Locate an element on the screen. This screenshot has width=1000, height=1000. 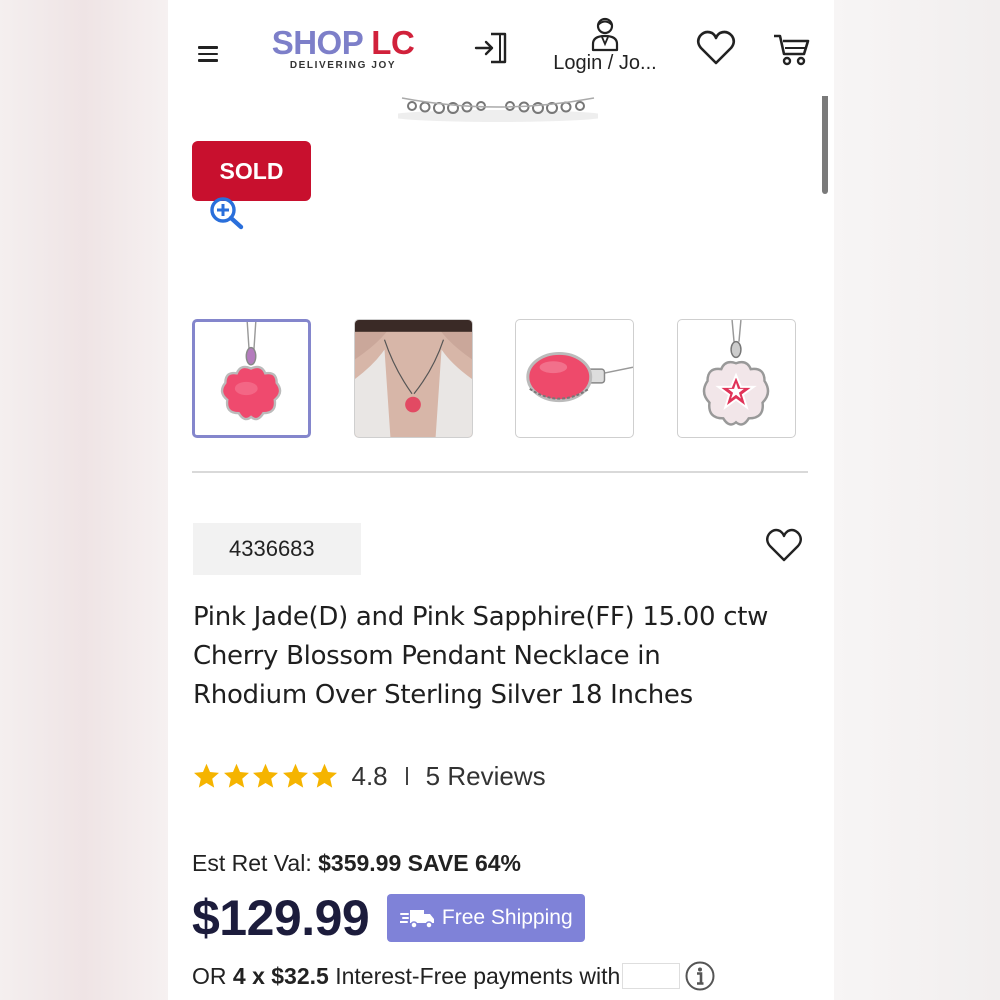
thumbnail-pendant-back is located at coordinates (736, 378).